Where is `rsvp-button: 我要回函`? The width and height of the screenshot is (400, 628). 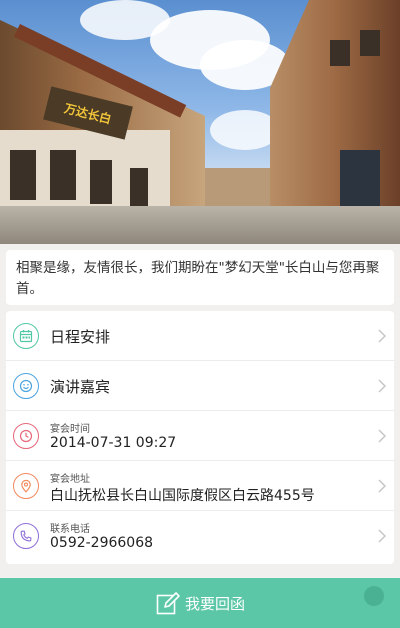 rsvp-button: 我要回函 is located at coordinates (200, 603).